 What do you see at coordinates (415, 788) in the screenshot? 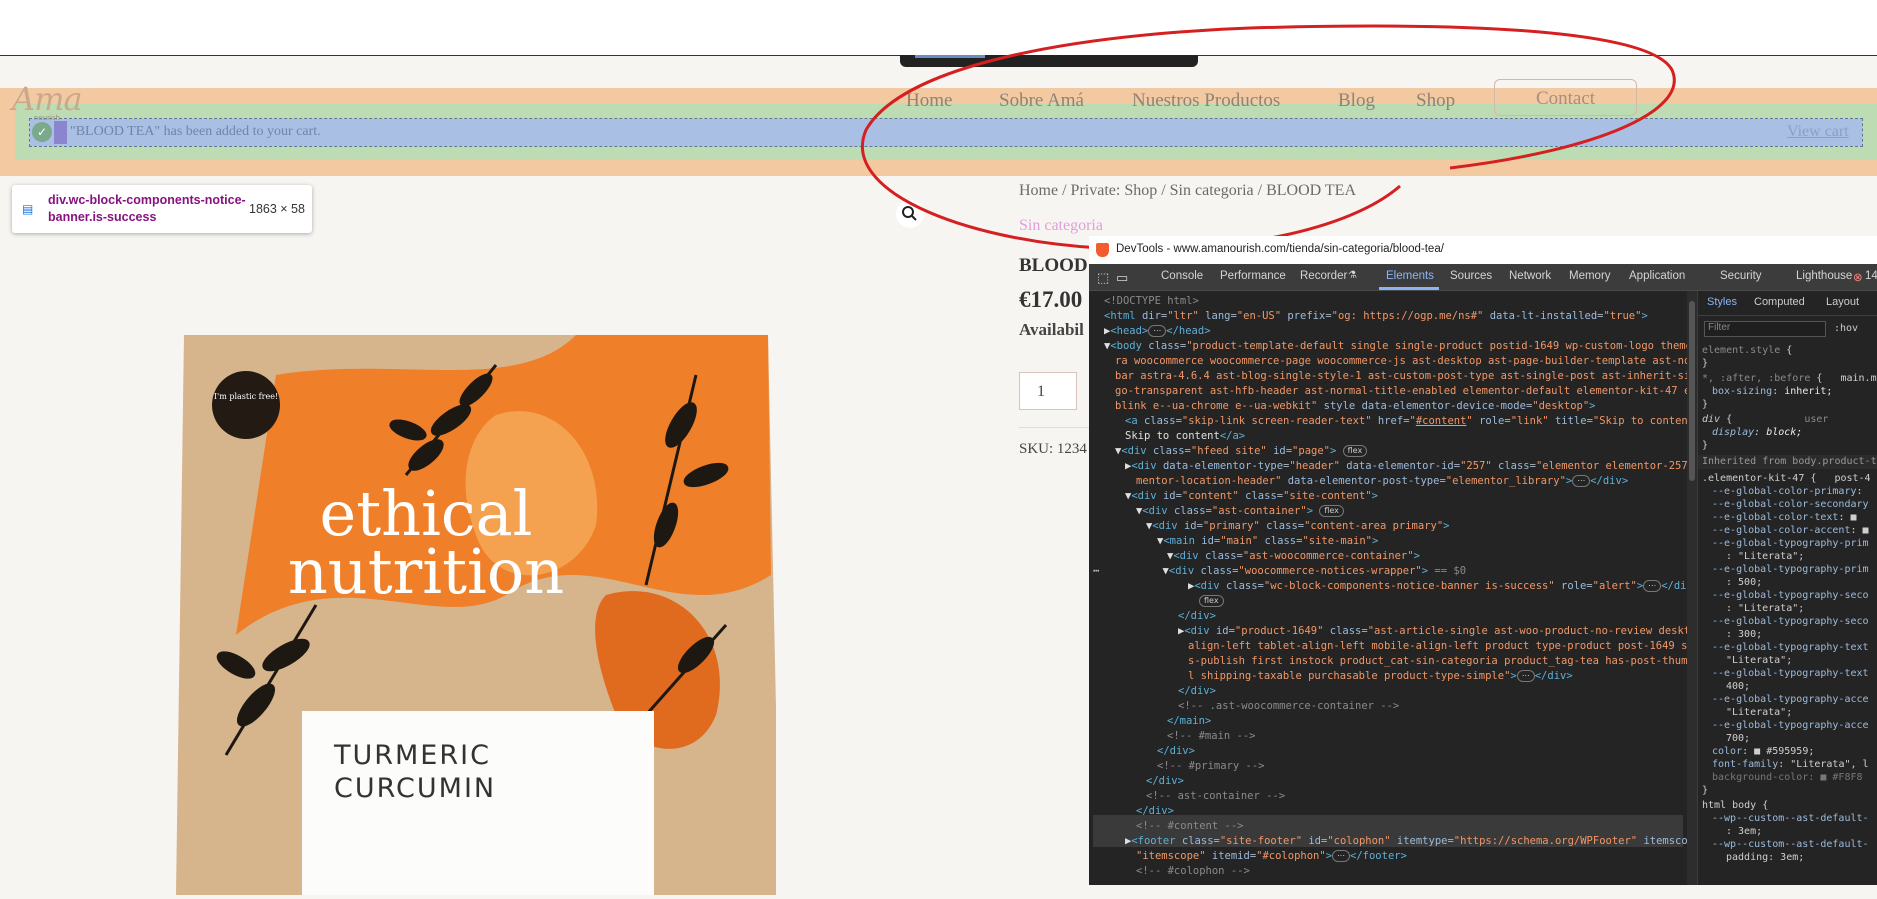
I see `bag-label-line2: CURCUMIN` at bounding box center [415, 788].